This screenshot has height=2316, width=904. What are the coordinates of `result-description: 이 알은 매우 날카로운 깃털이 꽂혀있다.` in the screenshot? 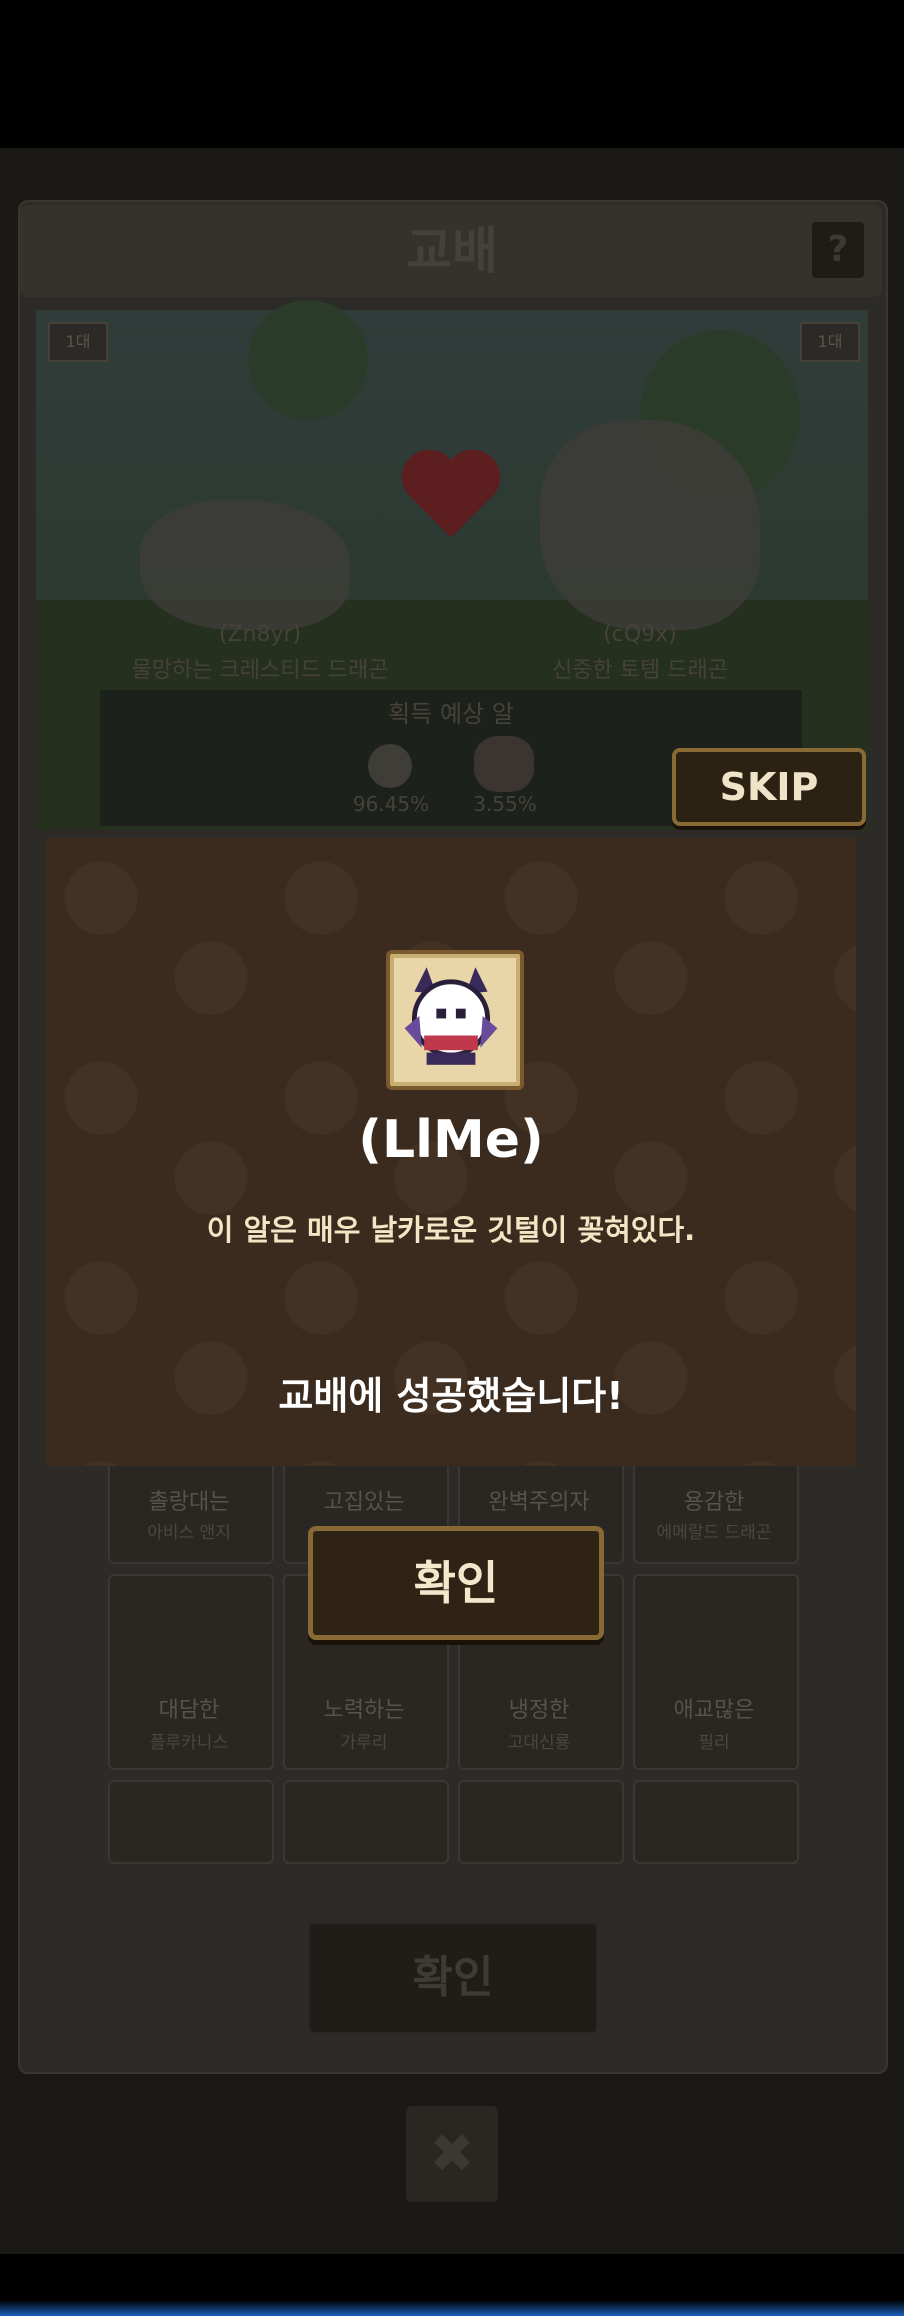 It's located at (451, 1230).